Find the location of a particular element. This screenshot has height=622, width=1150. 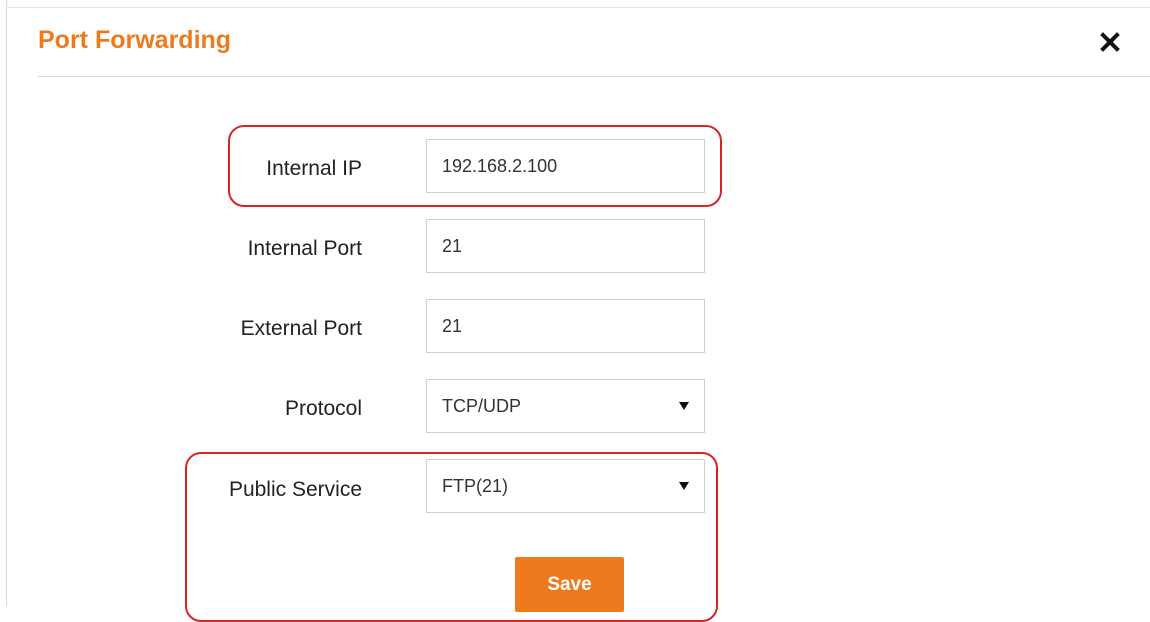

public-service-value: FTP(21) is located at coordinates (475, 485).